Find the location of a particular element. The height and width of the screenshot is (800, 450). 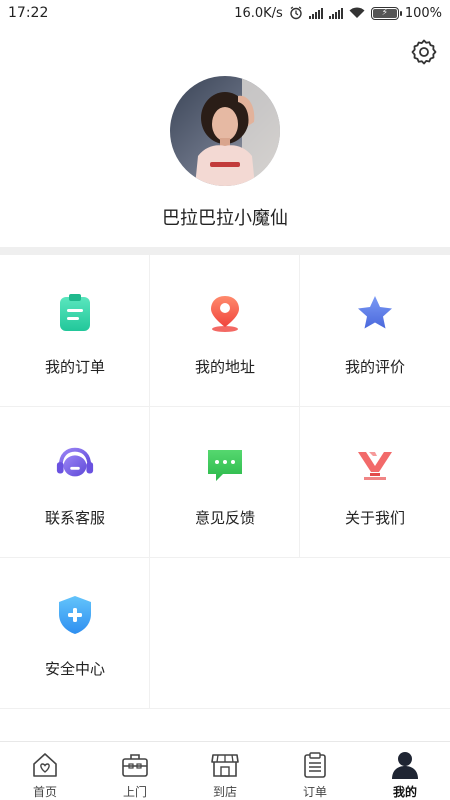

username: 巴拉巴拉小魔仙 is located at coordinates (225, 218).